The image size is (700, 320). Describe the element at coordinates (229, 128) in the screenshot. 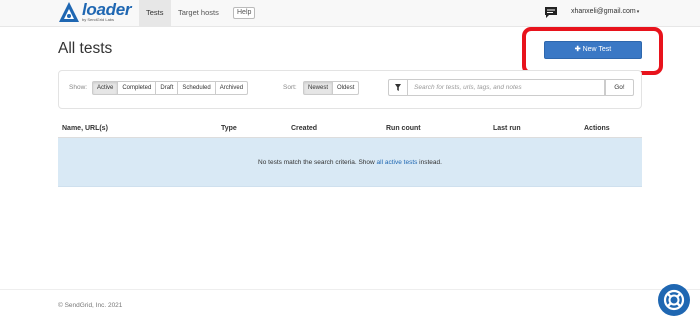

I see `column-header-type: Type` at that location.